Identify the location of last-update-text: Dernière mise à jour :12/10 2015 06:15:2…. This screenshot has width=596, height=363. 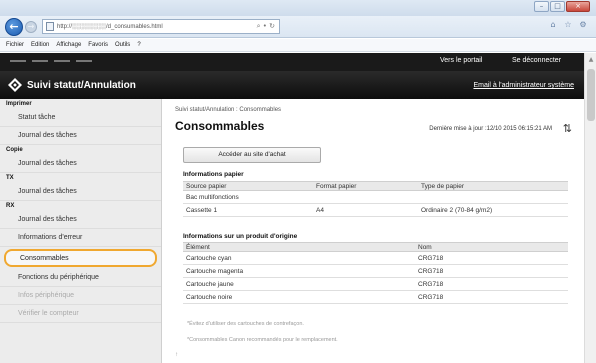
(490, 129).